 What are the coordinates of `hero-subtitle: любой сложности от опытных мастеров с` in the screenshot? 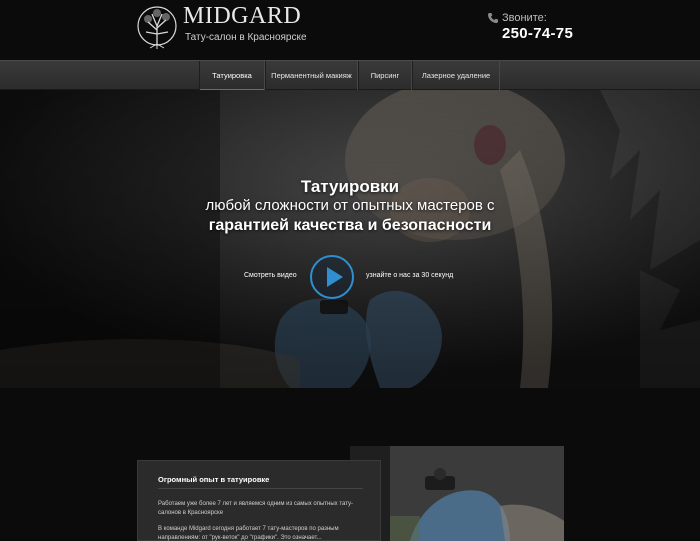 It's located at (350, 205).